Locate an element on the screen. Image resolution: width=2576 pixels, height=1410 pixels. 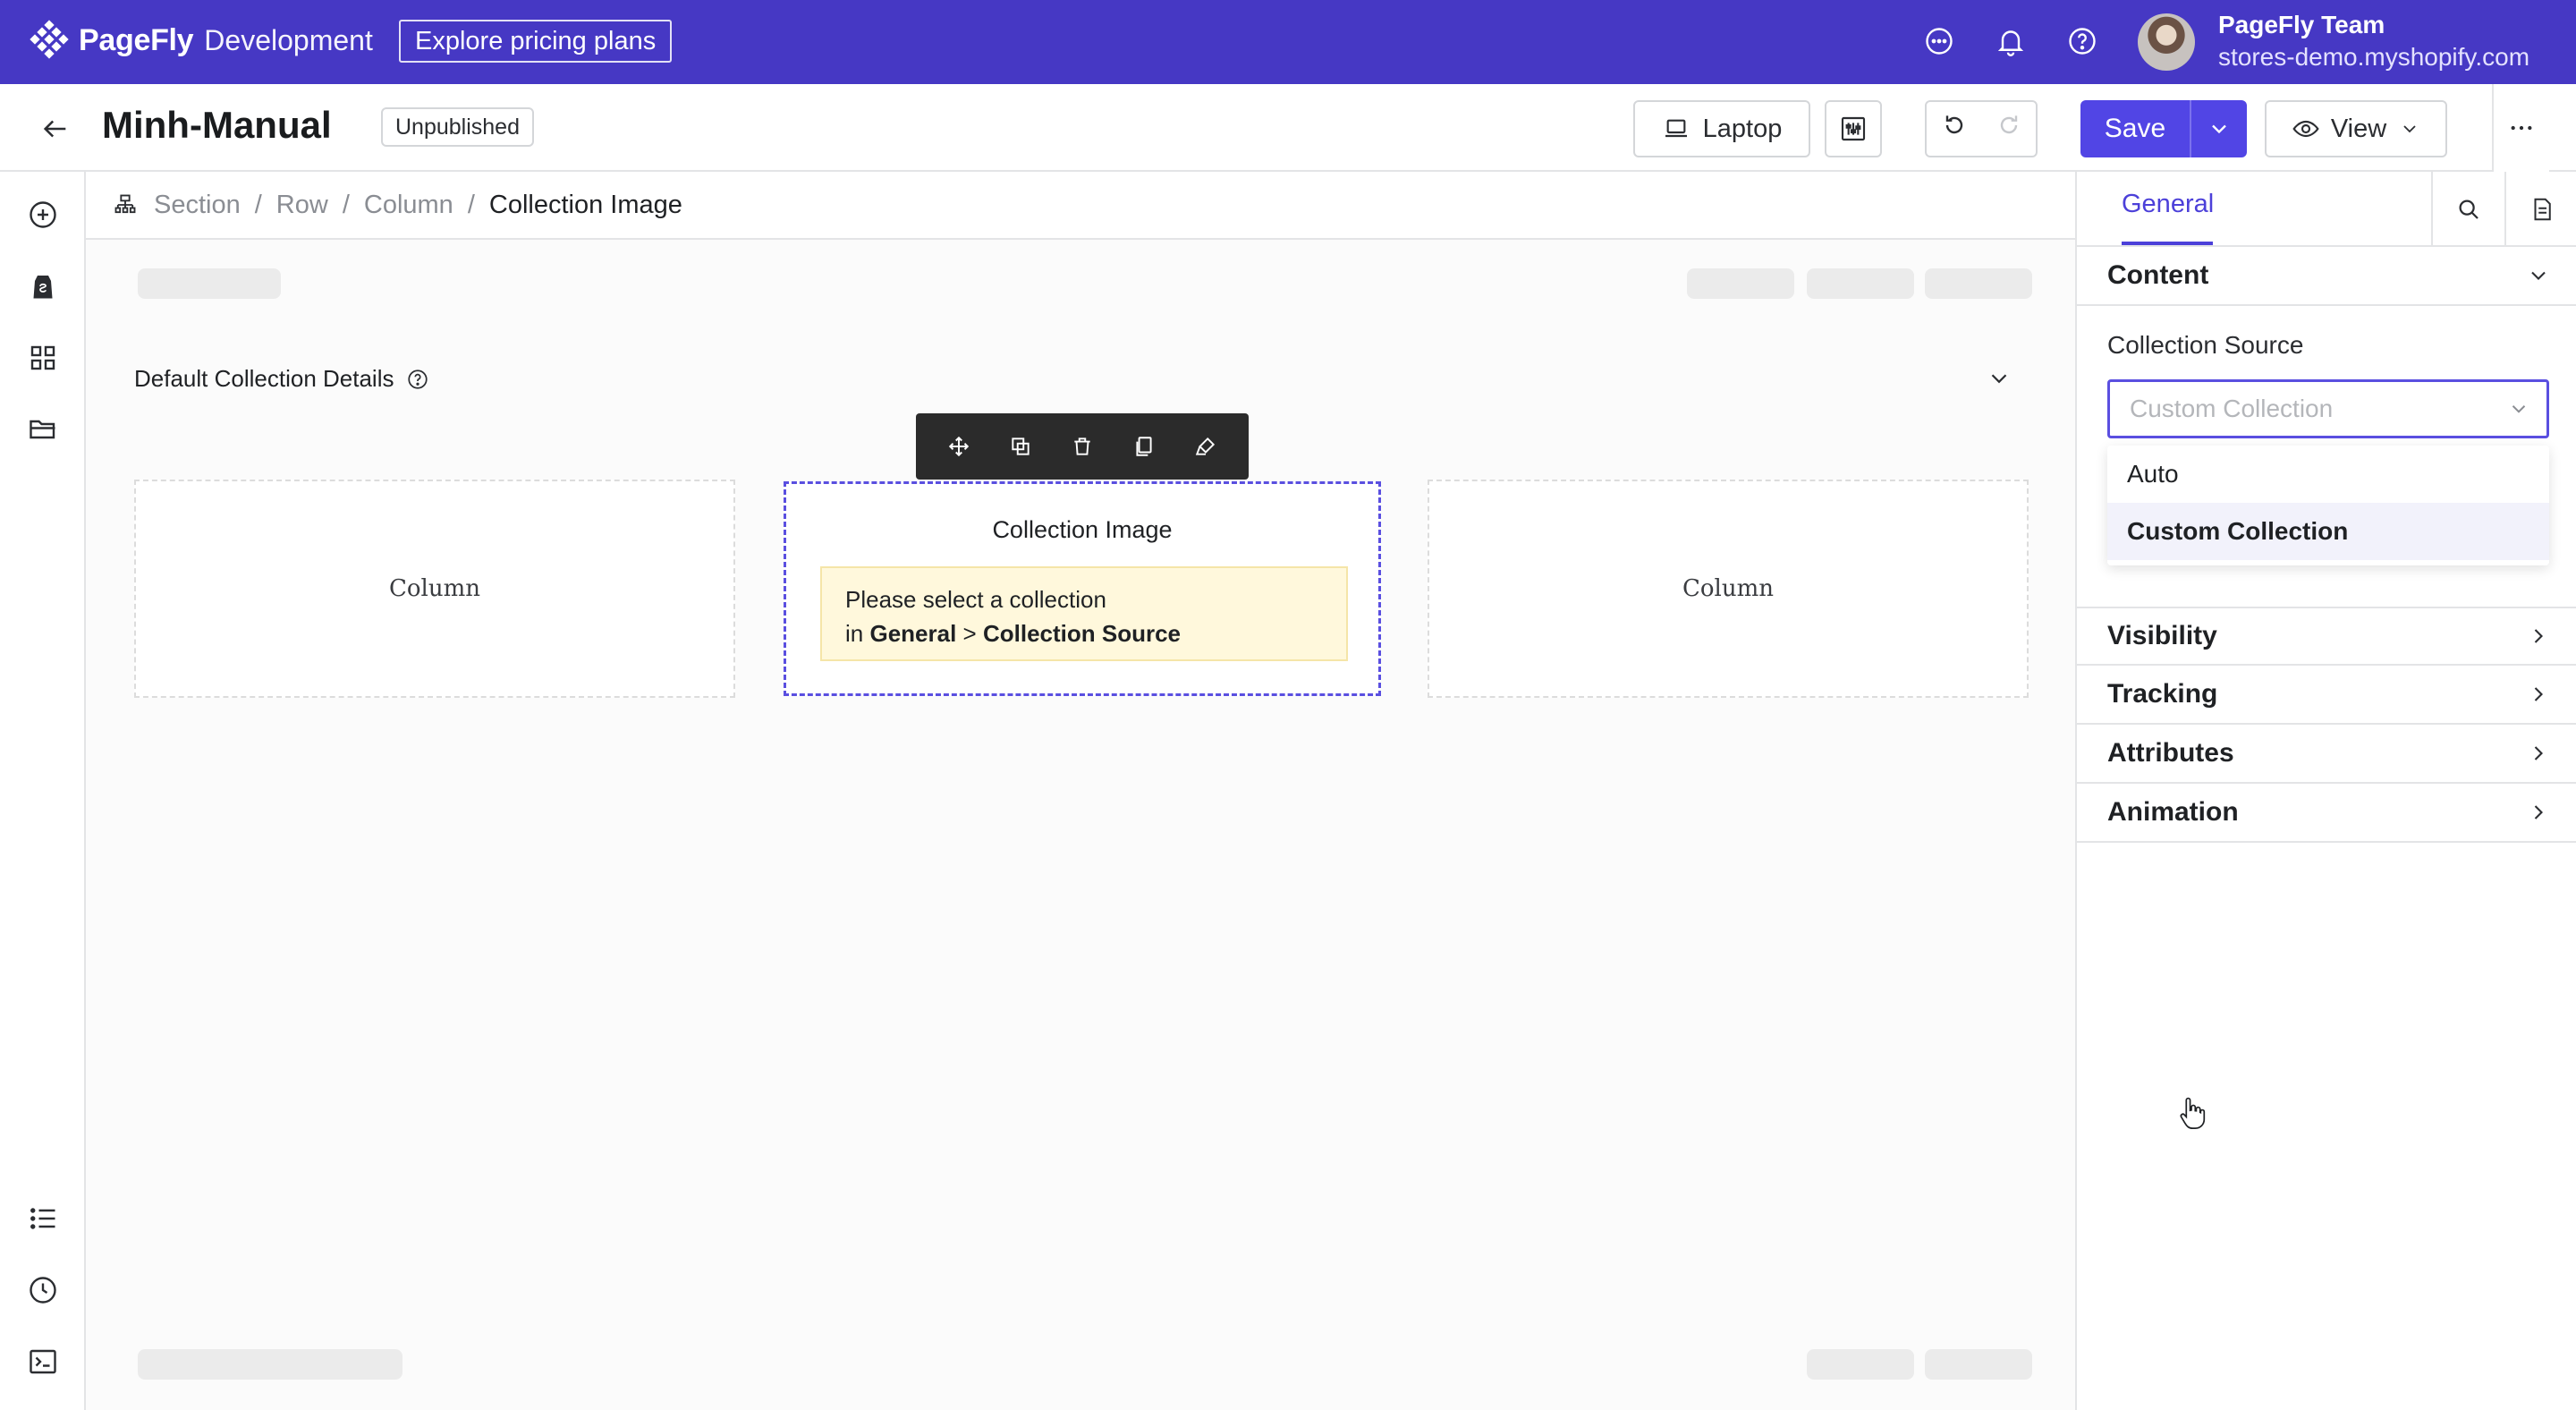
pagefly-logo: PageFly Development is located at coordinates (201, 41).